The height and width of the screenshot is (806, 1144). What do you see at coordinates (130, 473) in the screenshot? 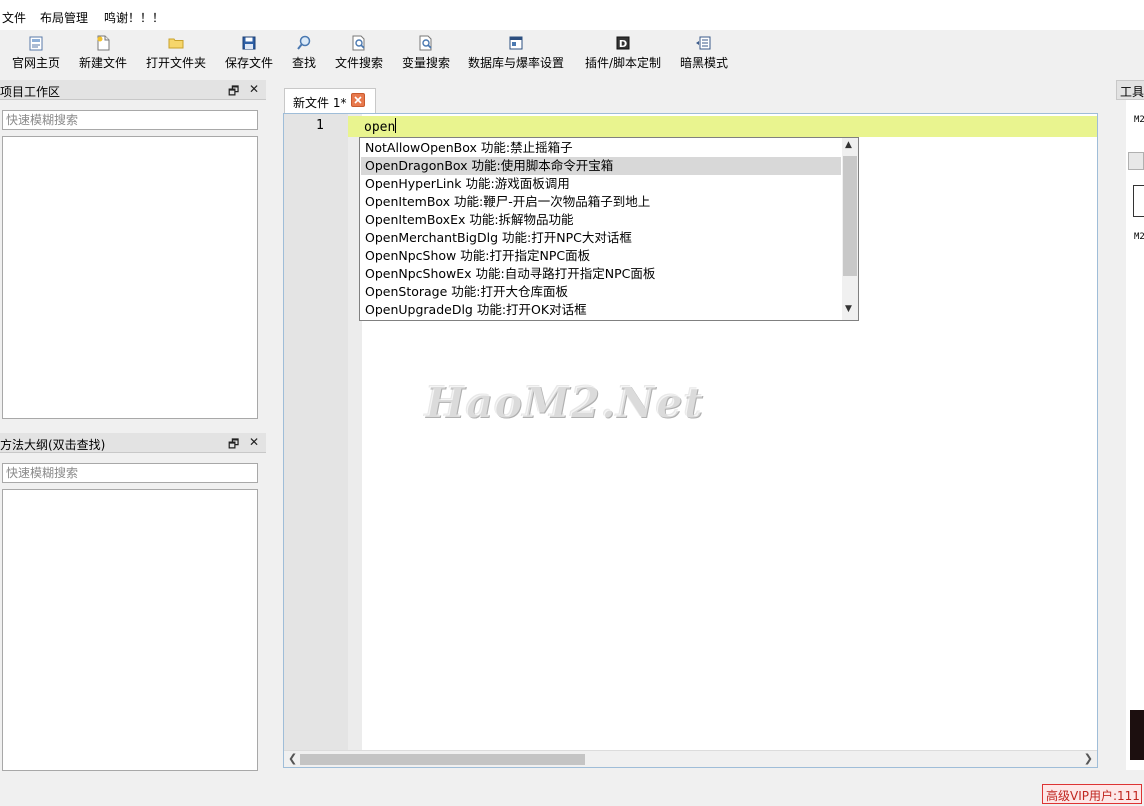
I see `outline-search-input` at bounding box center [130, 473].